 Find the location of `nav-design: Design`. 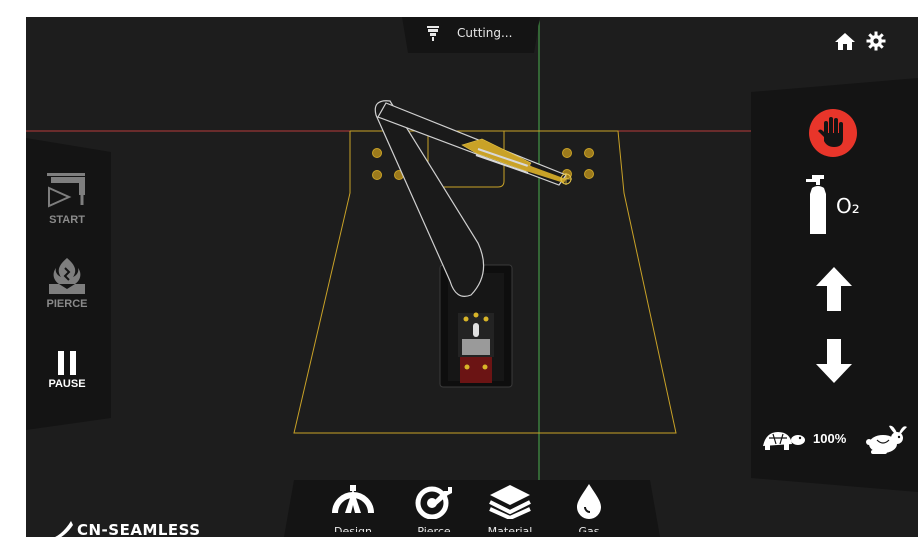

nav-design: Design is located at coordinates (353, 507).